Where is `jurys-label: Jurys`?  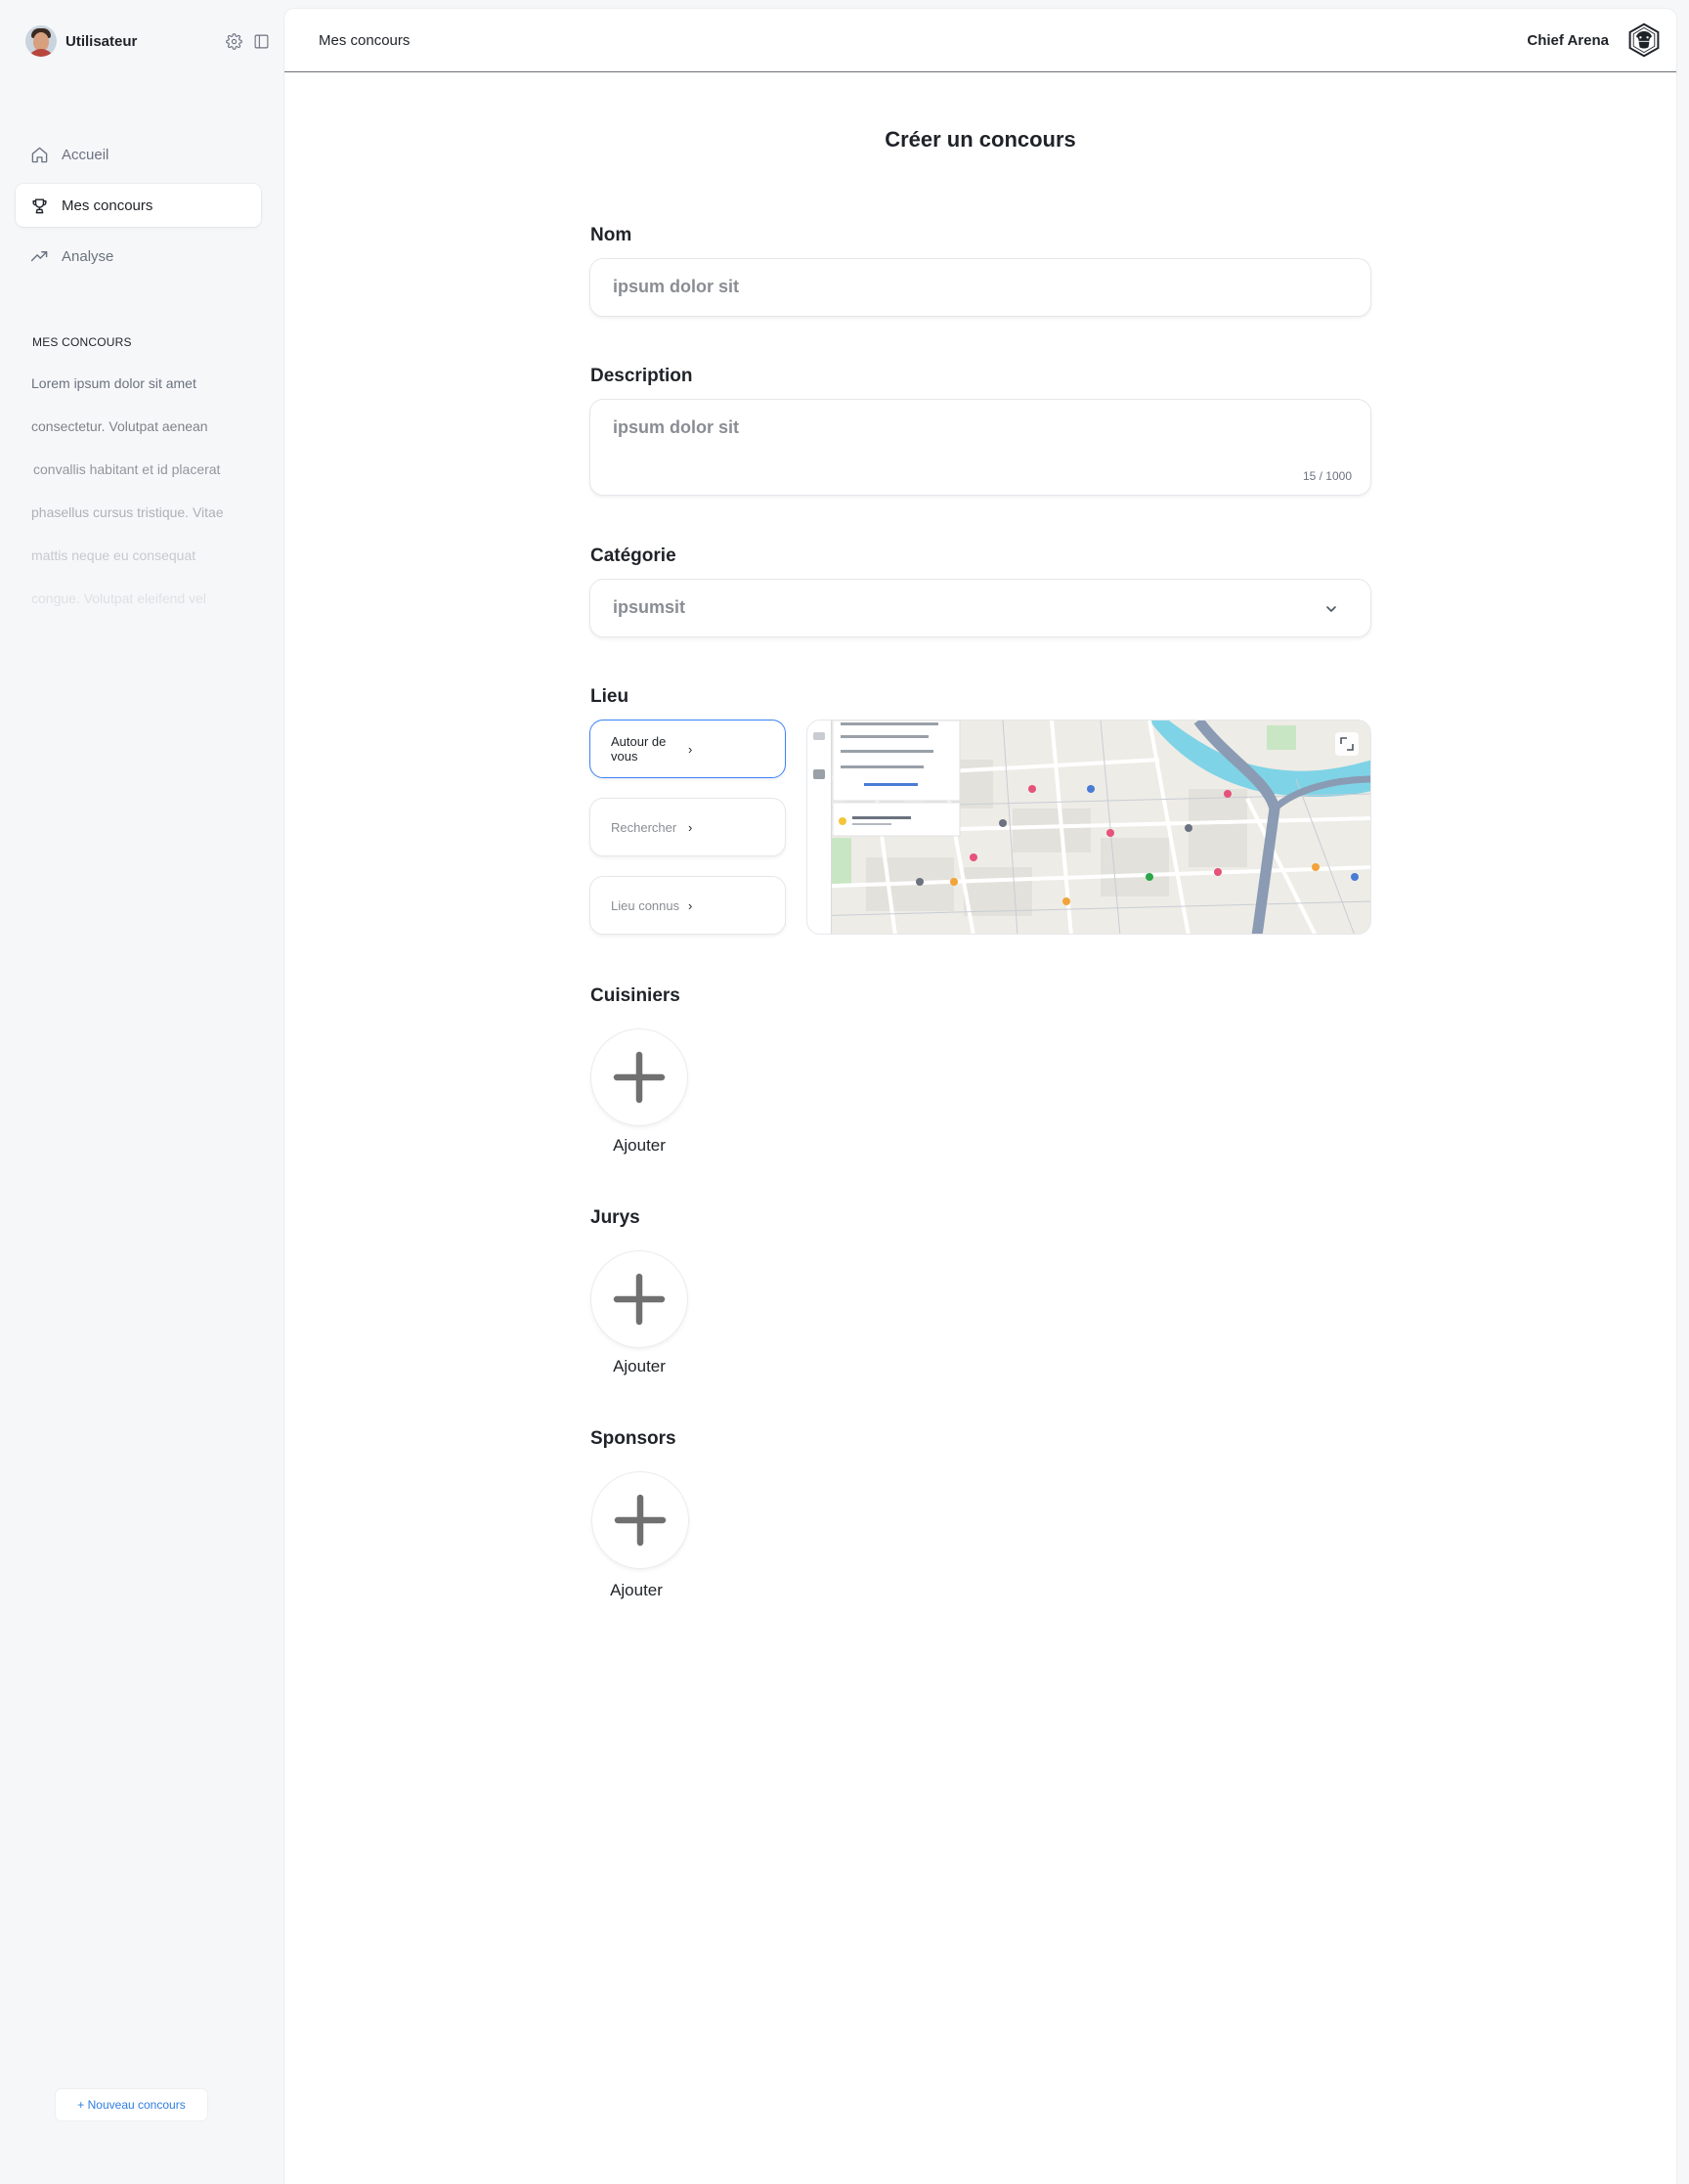 jurys-label: Jurys is located at coordinates (615, 1217).